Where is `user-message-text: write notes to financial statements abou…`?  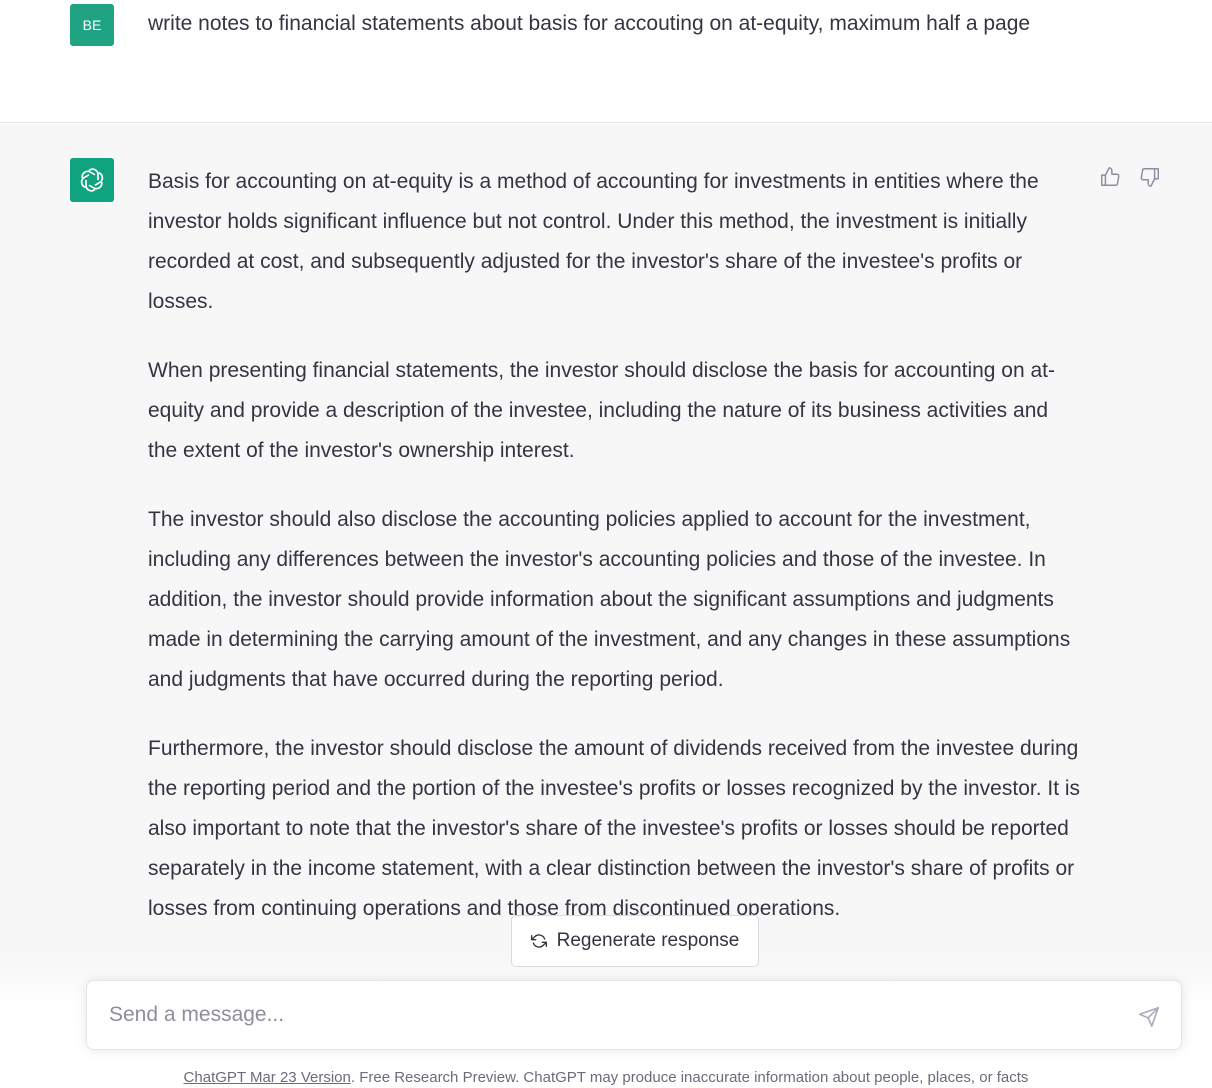 user-message-text: write notes to financial statements abou… is located at coordinates (589, 23).